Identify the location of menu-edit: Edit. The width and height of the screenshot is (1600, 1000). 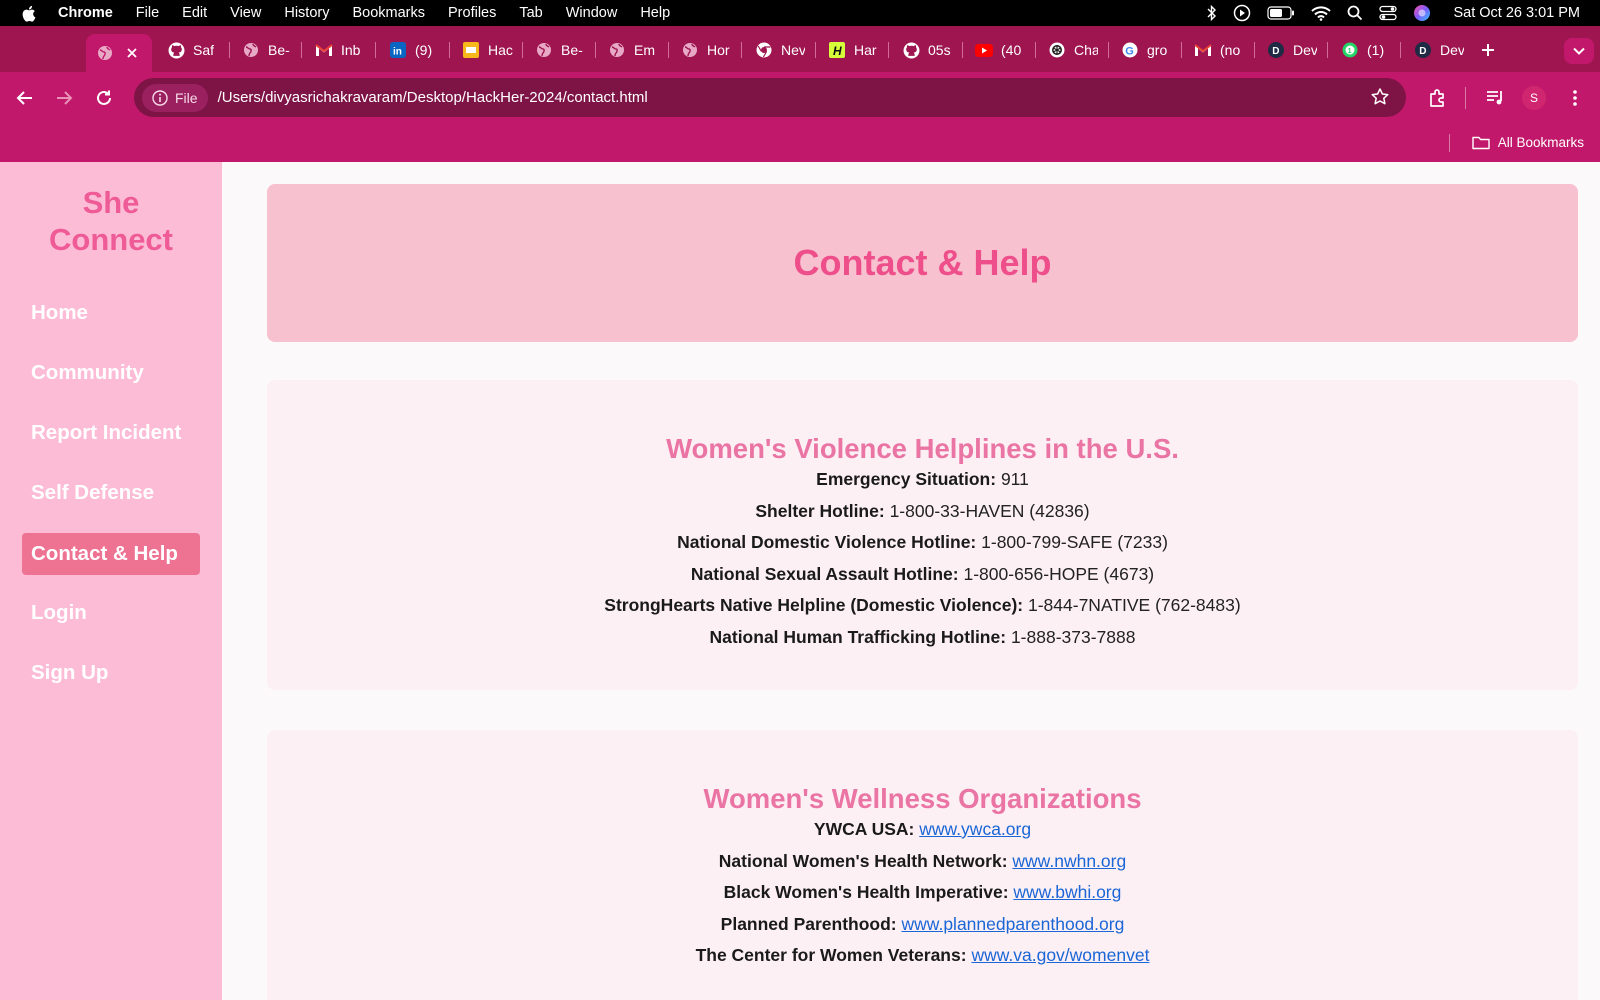
(194, 13).